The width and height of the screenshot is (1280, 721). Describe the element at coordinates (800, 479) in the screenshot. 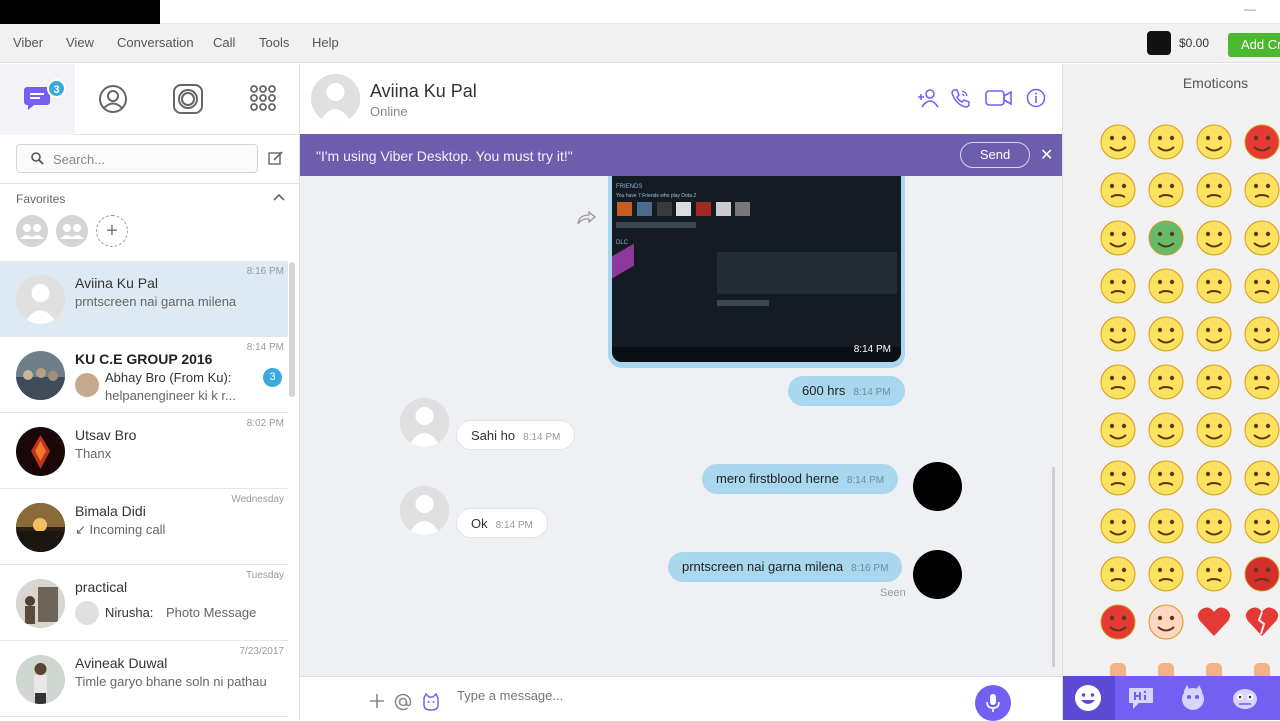

I see `message-bubble: mero firstblood herne 8:14 PM` at that location.